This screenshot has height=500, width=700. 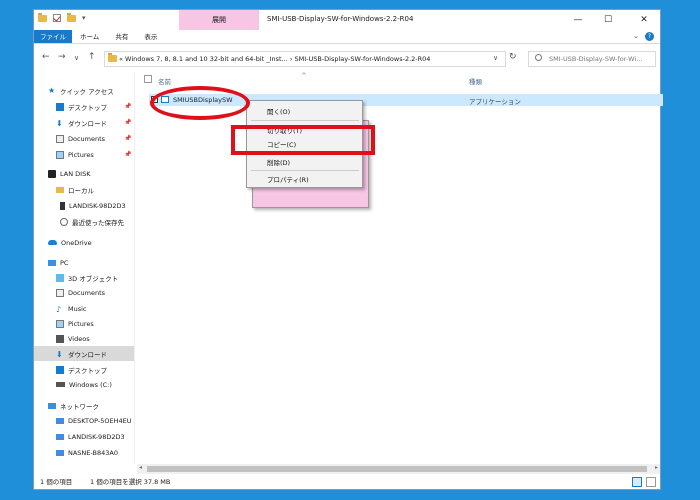 I want to click on sidebar-item-label: Windows (C:), so click(x=90, y=384).